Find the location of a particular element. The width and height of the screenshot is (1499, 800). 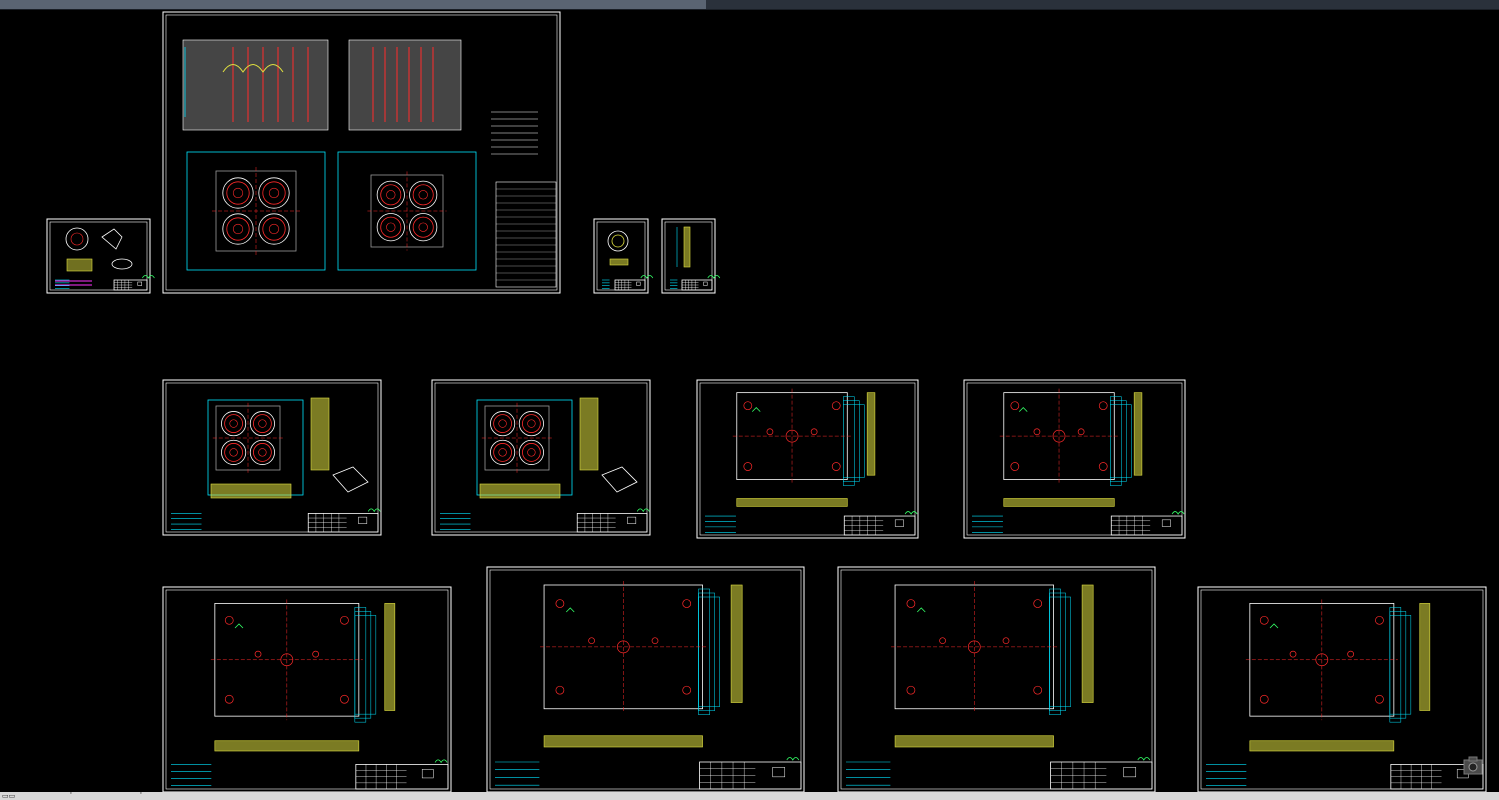

drawing-sheet-ejector-plate is located at coordinates (645, 679).